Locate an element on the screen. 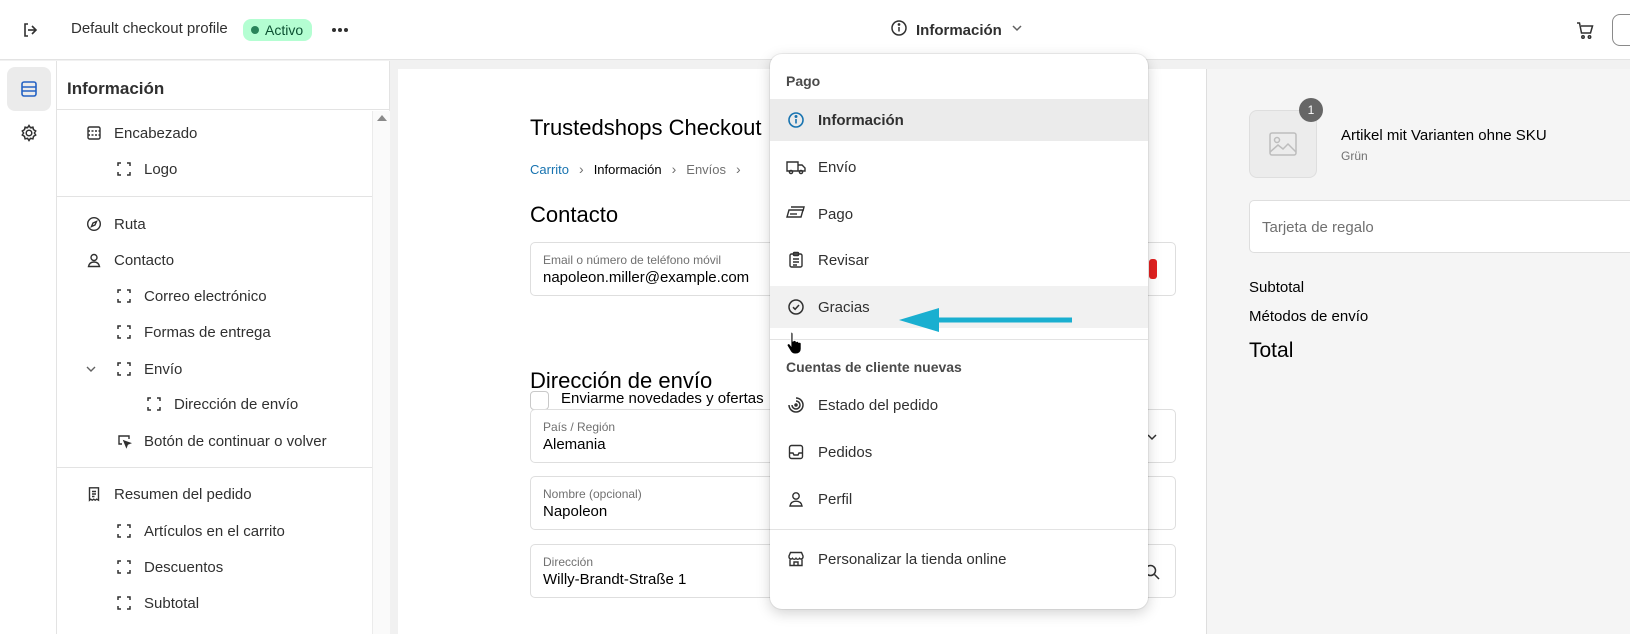  sidebar-item-encabezado: Encabezado is located at coordinates (140, 133).